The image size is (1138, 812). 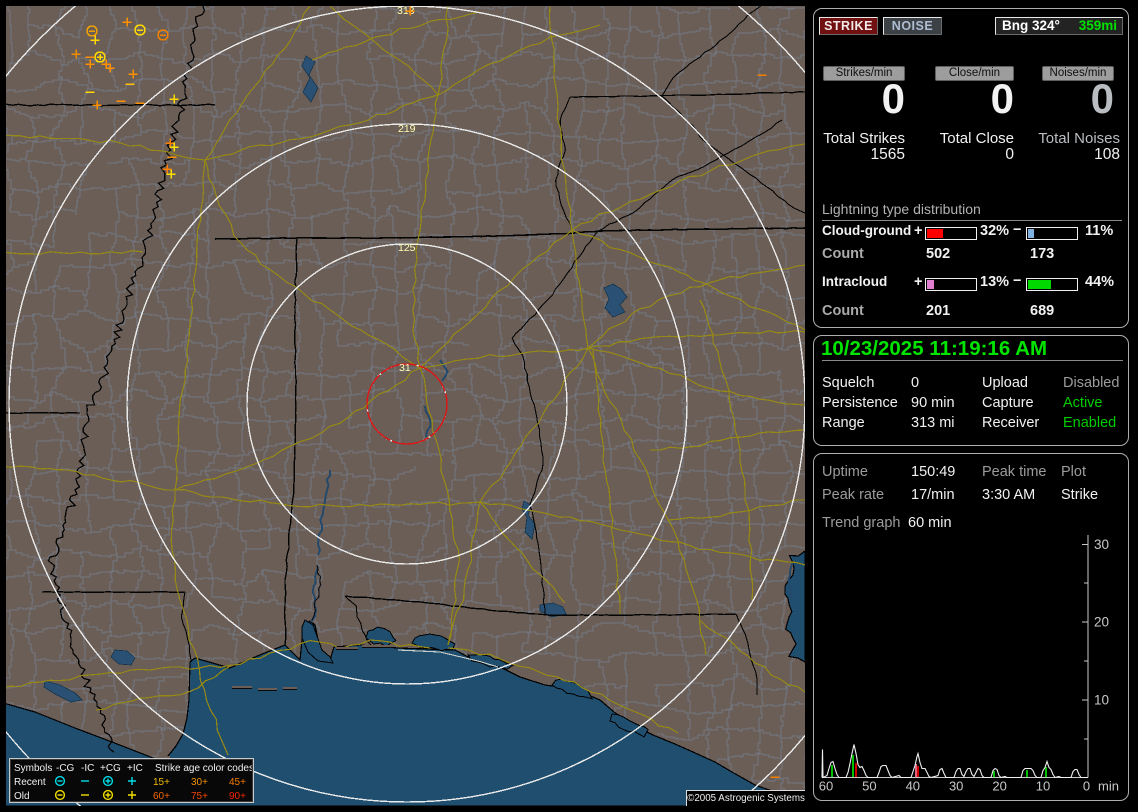 I want to click on svg-text: -IC, so click(x=87, y=768).